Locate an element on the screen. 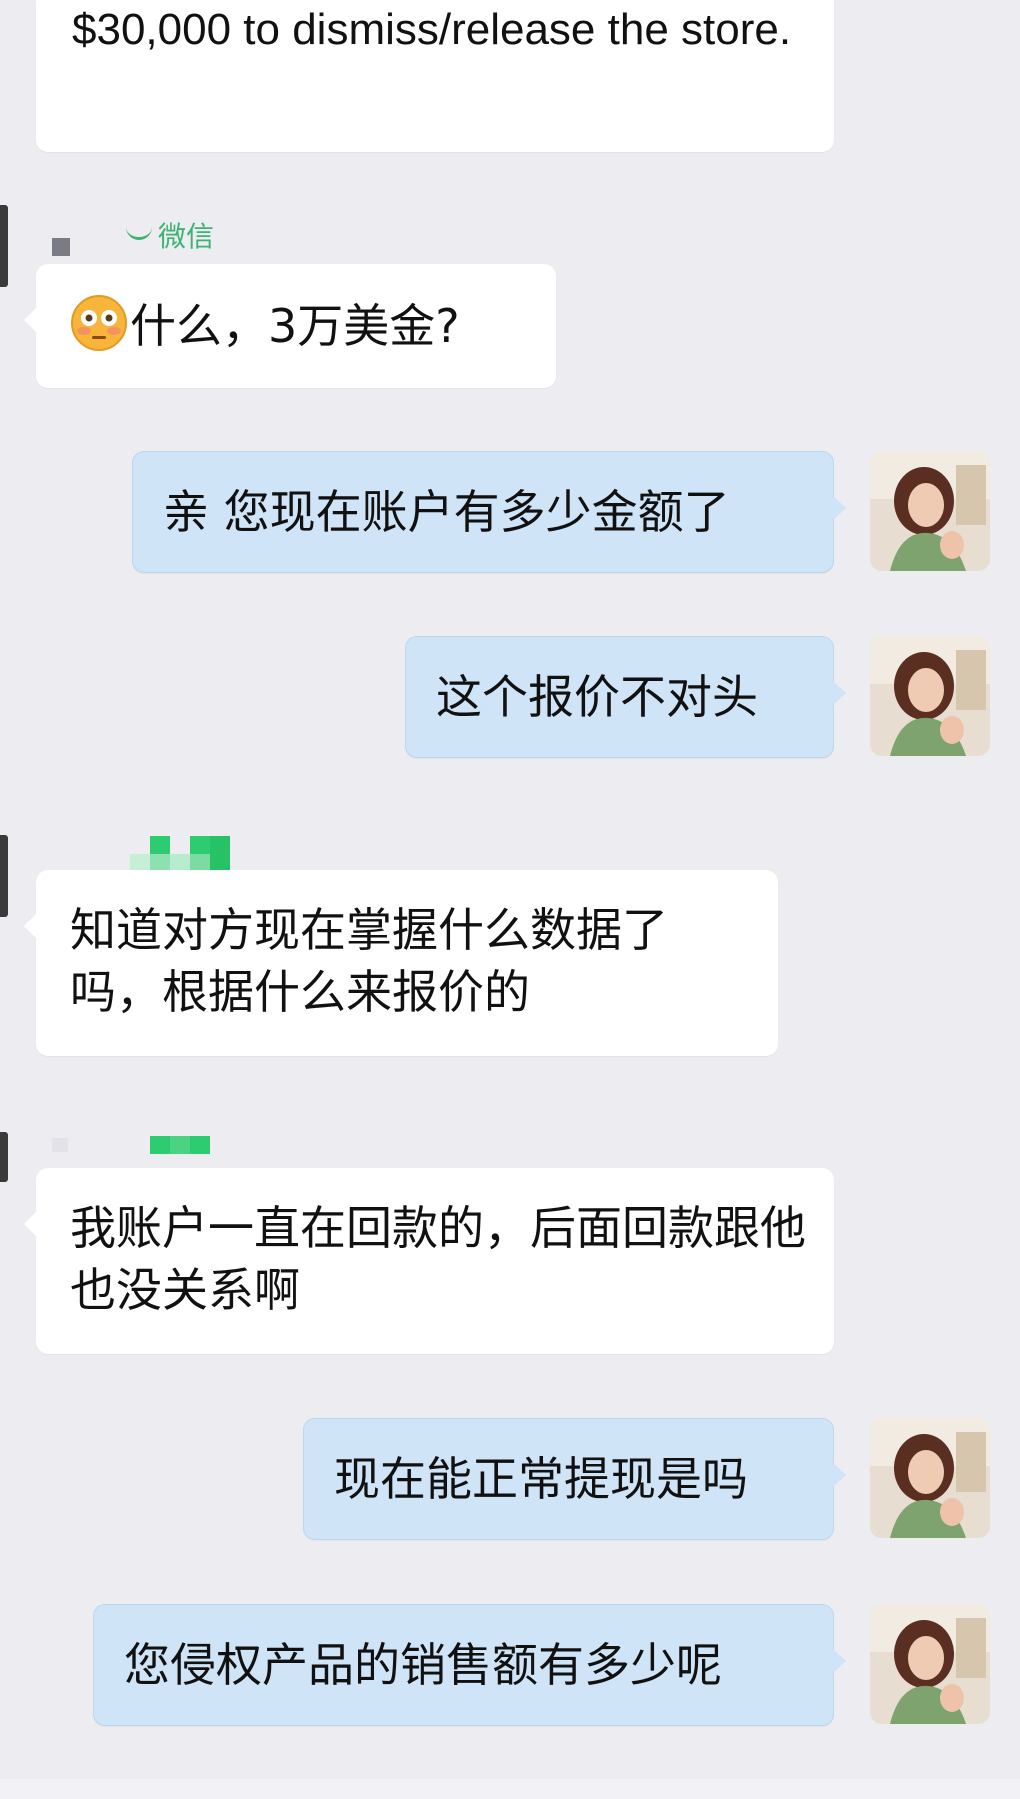  wechat-watermark: 微信 is located at coordinates (170, 237).